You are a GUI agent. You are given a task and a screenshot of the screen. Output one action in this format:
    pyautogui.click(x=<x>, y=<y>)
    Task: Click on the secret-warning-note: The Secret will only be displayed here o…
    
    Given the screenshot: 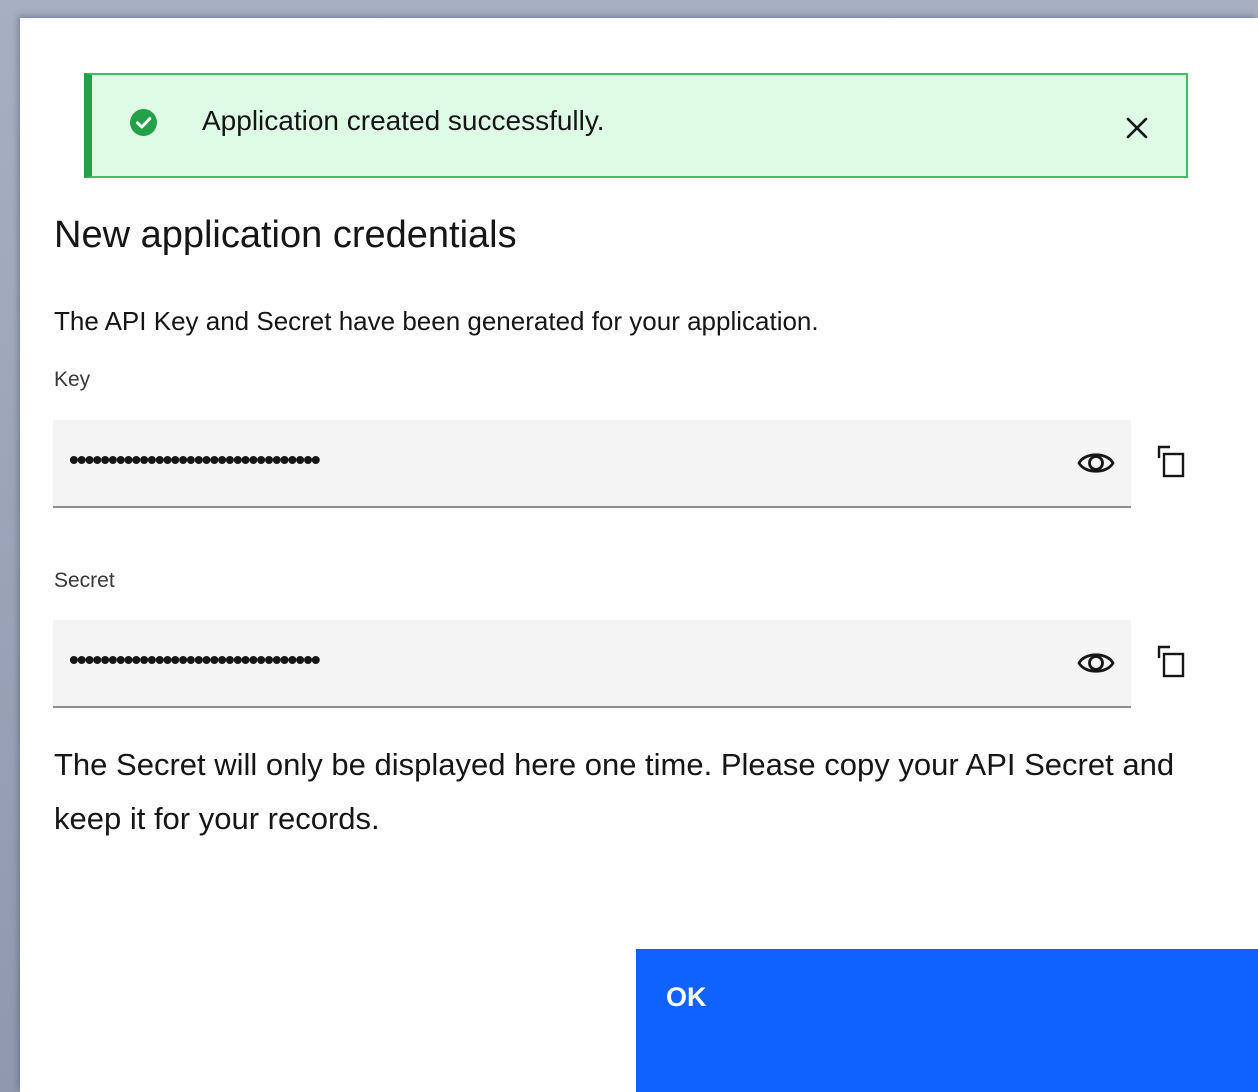 What is the action you would take?
    pyautogui.click(x=614, y=791)
    